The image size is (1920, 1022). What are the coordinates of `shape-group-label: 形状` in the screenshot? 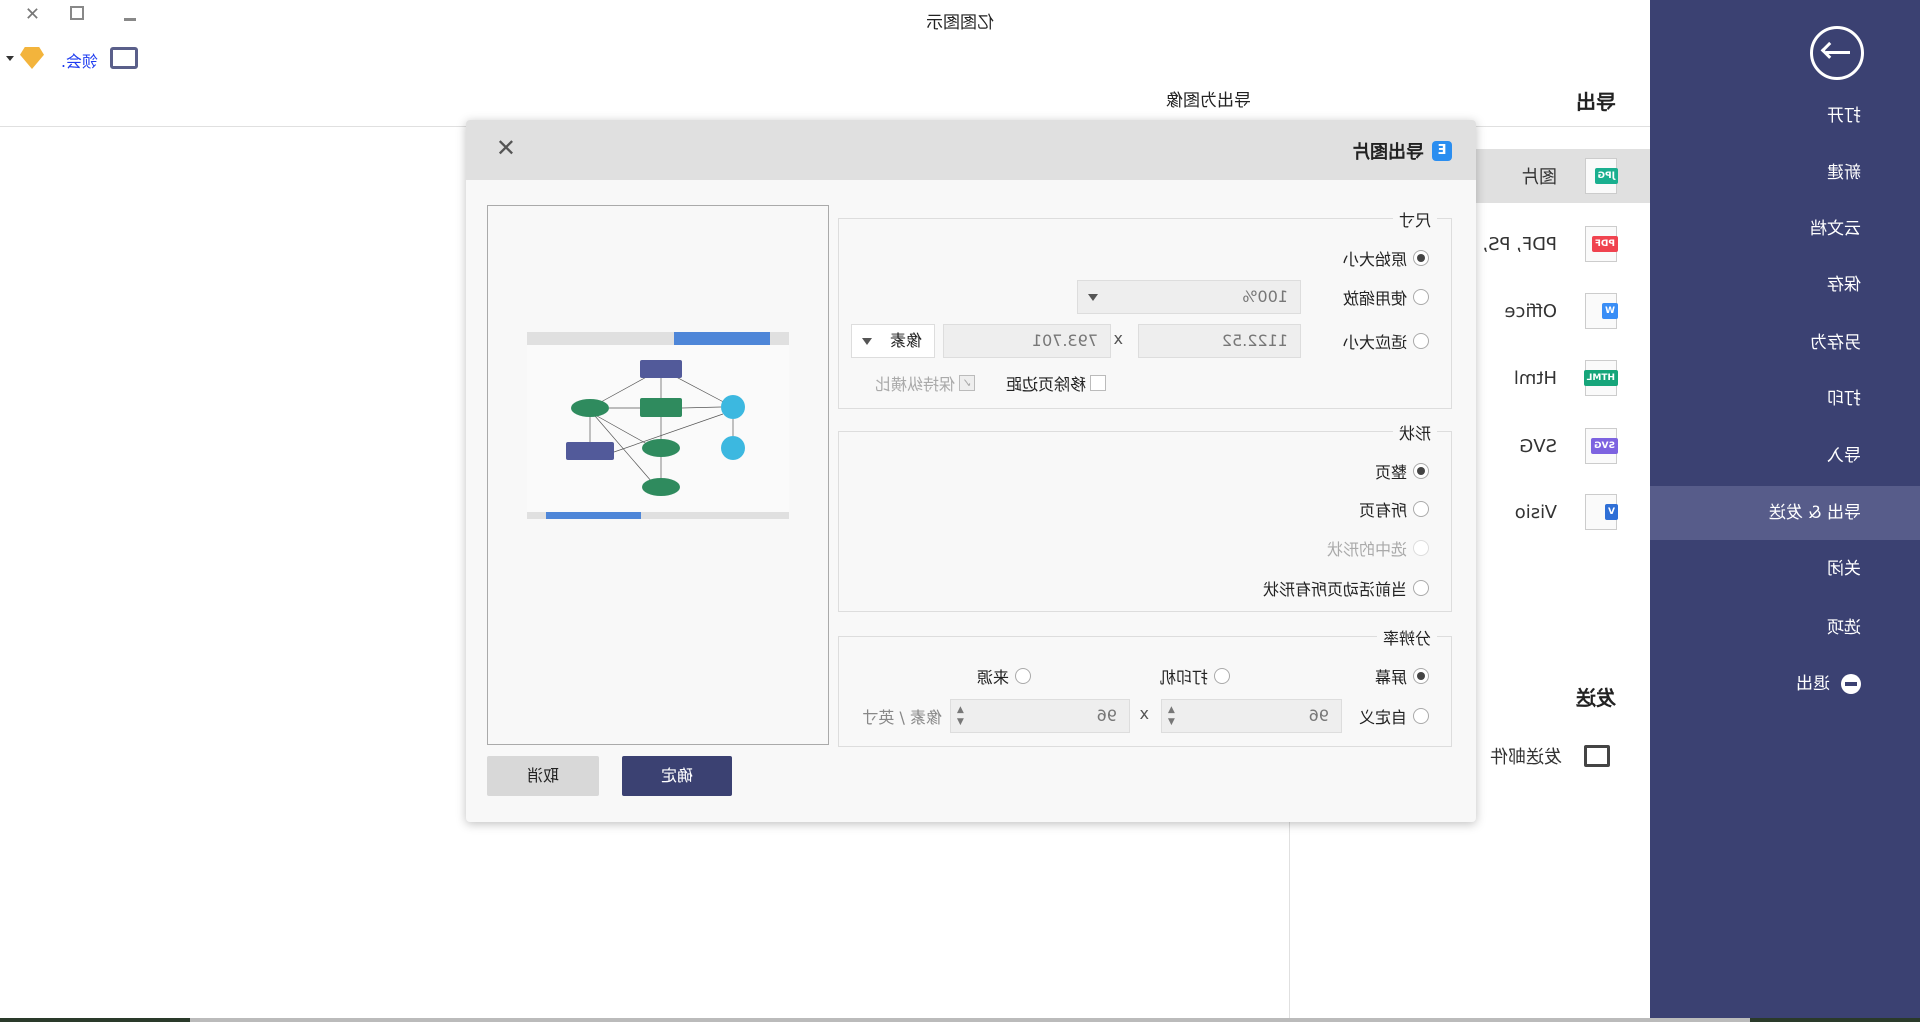 It's located at (1414, 432).